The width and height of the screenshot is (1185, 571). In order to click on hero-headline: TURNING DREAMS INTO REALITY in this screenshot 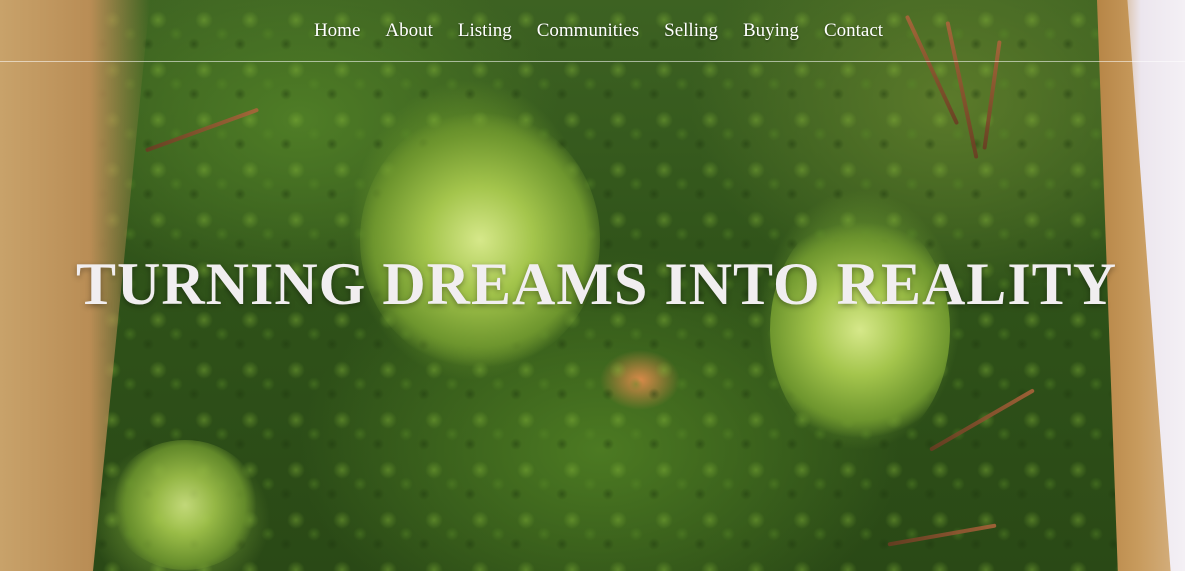, I will do `click(596, 284)`.